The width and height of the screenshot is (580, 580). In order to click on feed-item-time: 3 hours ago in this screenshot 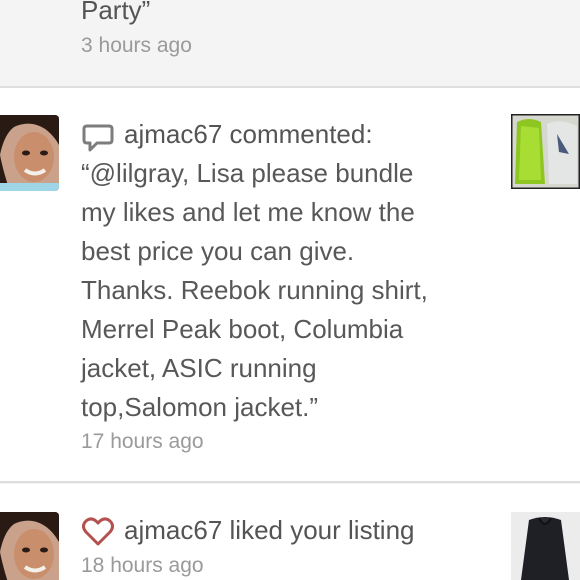, I will do `click(136, 45)`.